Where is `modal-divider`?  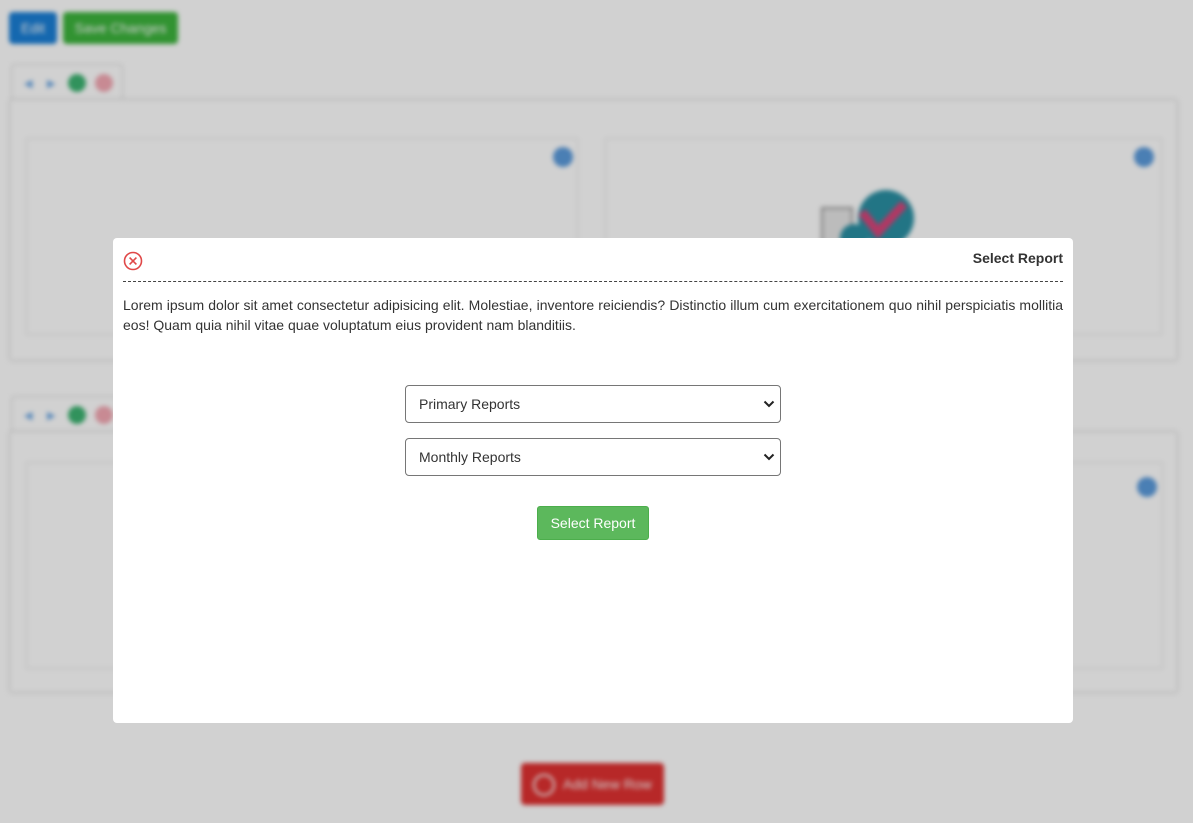 modal-divider is located at coordinates (593, 281).